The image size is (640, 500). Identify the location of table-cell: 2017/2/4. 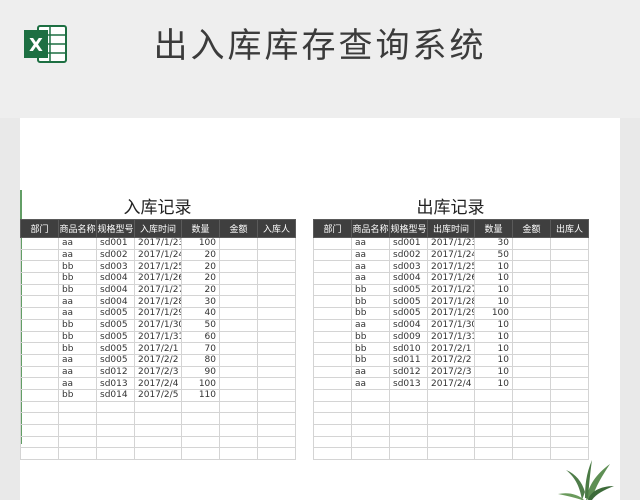
(451, 383).